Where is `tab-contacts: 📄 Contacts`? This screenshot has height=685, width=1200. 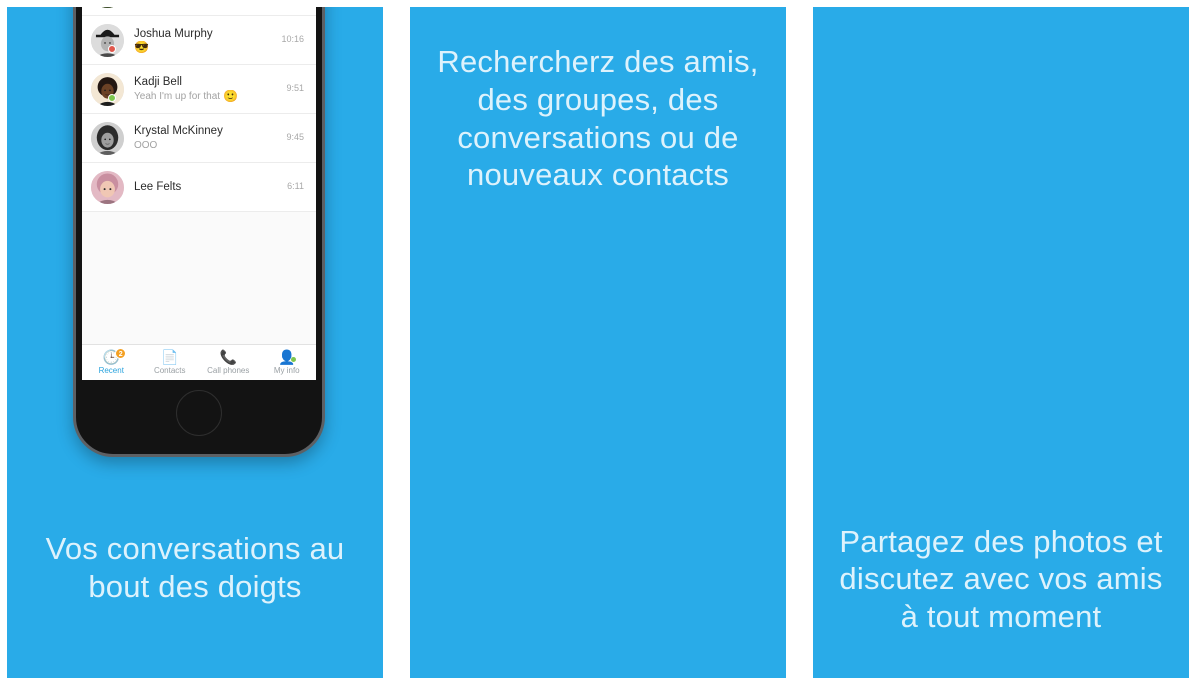
tab-contacts: 📄 Contacts is located at coordinates (170, 362).